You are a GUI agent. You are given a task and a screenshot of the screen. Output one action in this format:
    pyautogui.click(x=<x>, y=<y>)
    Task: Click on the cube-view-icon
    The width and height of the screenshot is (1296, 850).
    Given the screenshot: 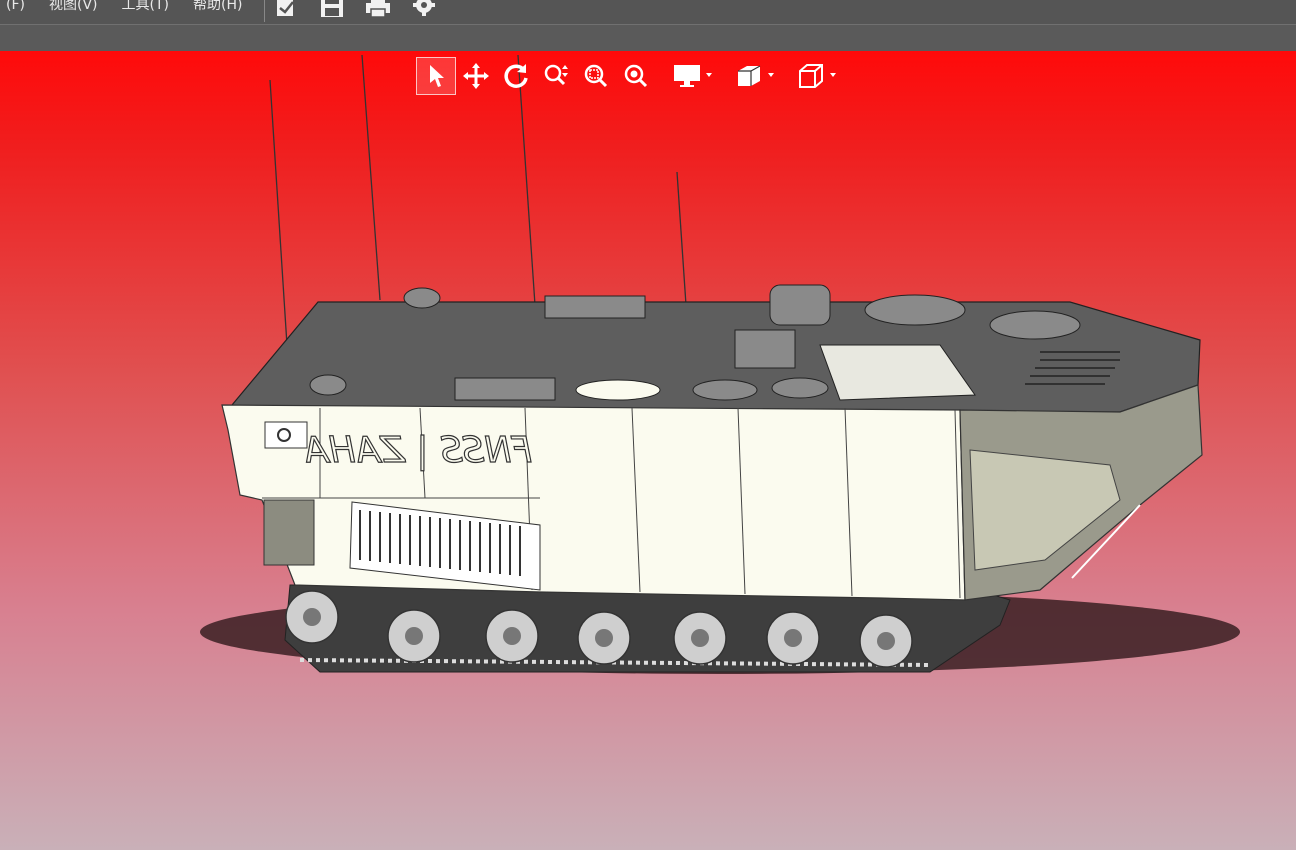 What is the action you would take?
    pyautogui.click(x=811, y=76)
    